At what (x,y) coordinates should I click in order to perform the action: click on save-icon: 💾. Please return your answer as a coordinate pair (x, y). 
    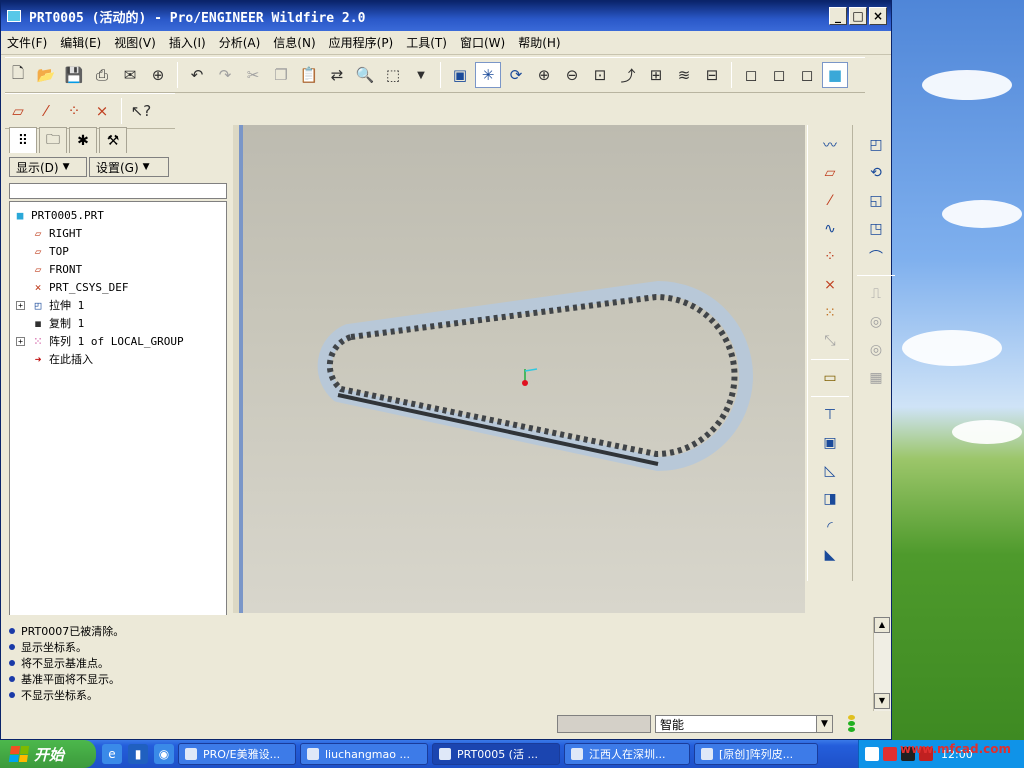
    Looking at the image, I should click on (74, 75).